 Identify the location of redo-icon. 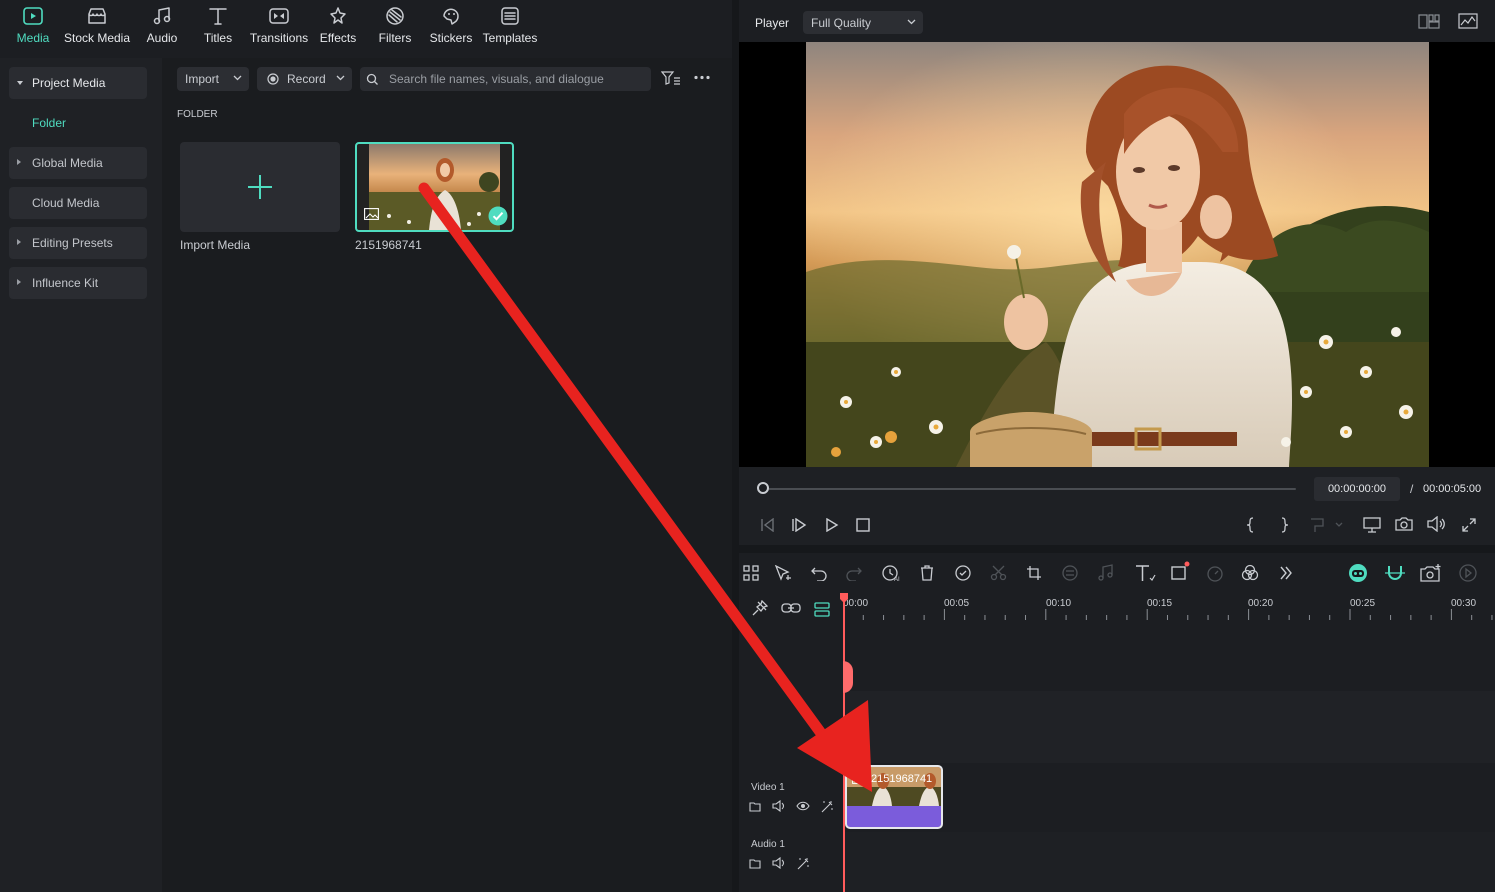
(854, 573).